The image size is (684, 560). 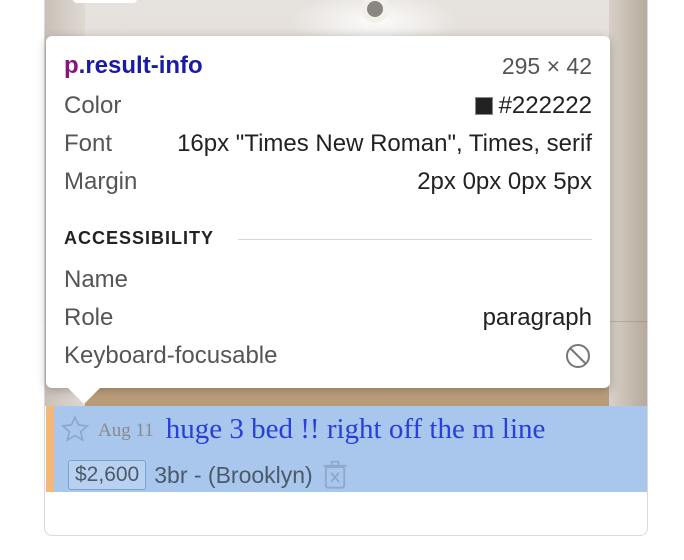 What do you see at coordinates (233, 474) in the screenshot?
I see `result-housing: 3br - (Brooklyn)` at bounding box center [233, 474].